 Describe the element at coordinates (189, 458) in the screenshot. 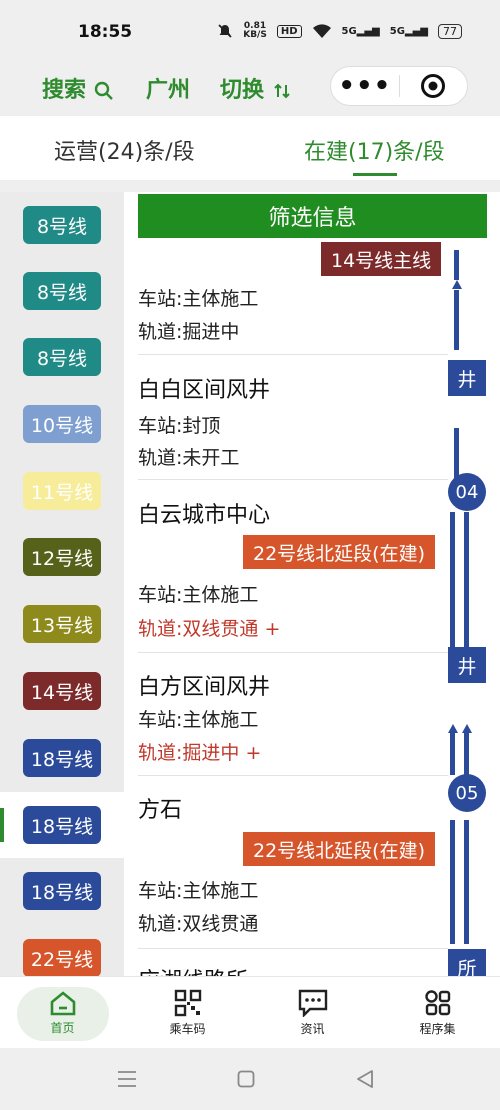

I see `track-status: 轨道:未开工` at that location.